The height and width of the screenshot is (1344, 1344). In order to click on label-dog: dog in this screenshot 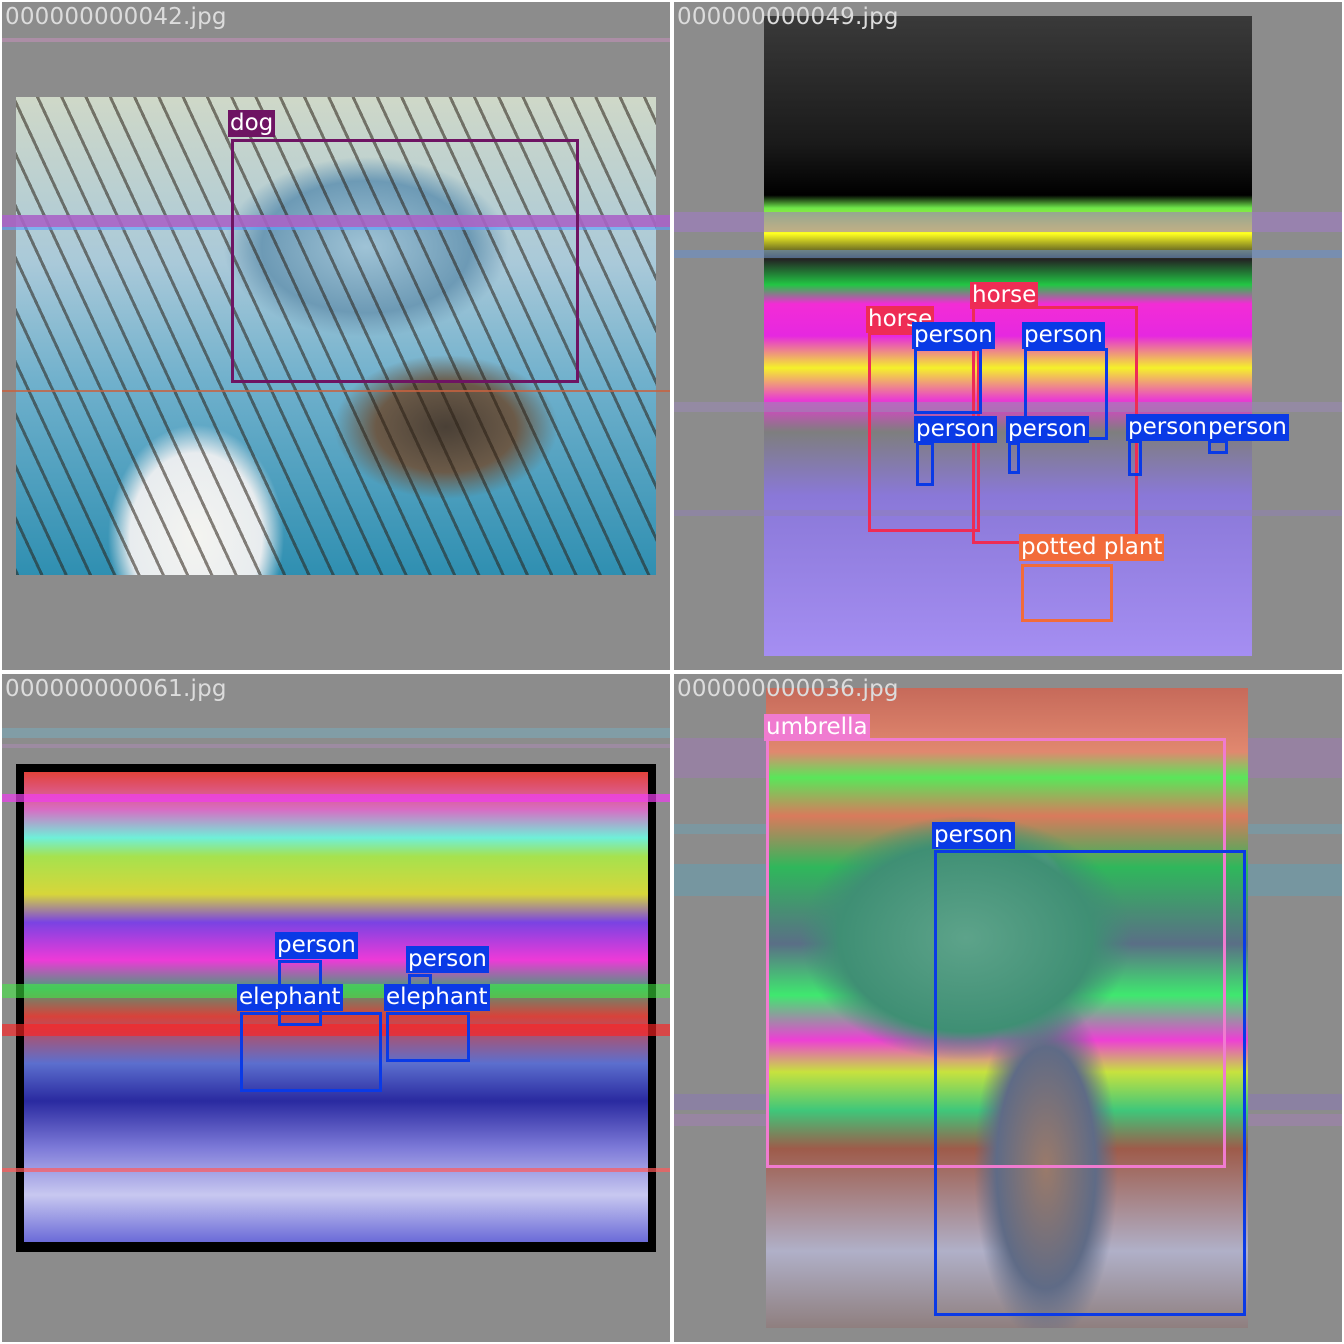, I will do `click(252, 123)`.